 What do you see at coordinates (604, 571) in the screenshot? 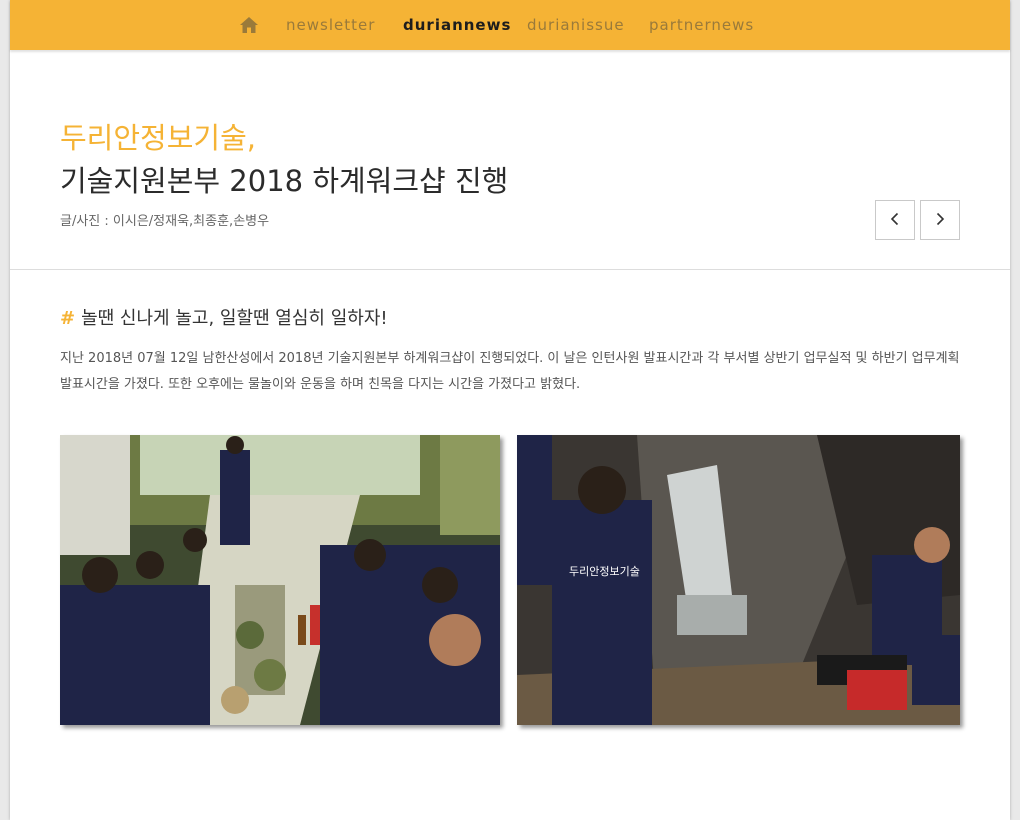
I see `photo-shirt-text: 두리안정보기술` at bounding box center [604, 571].